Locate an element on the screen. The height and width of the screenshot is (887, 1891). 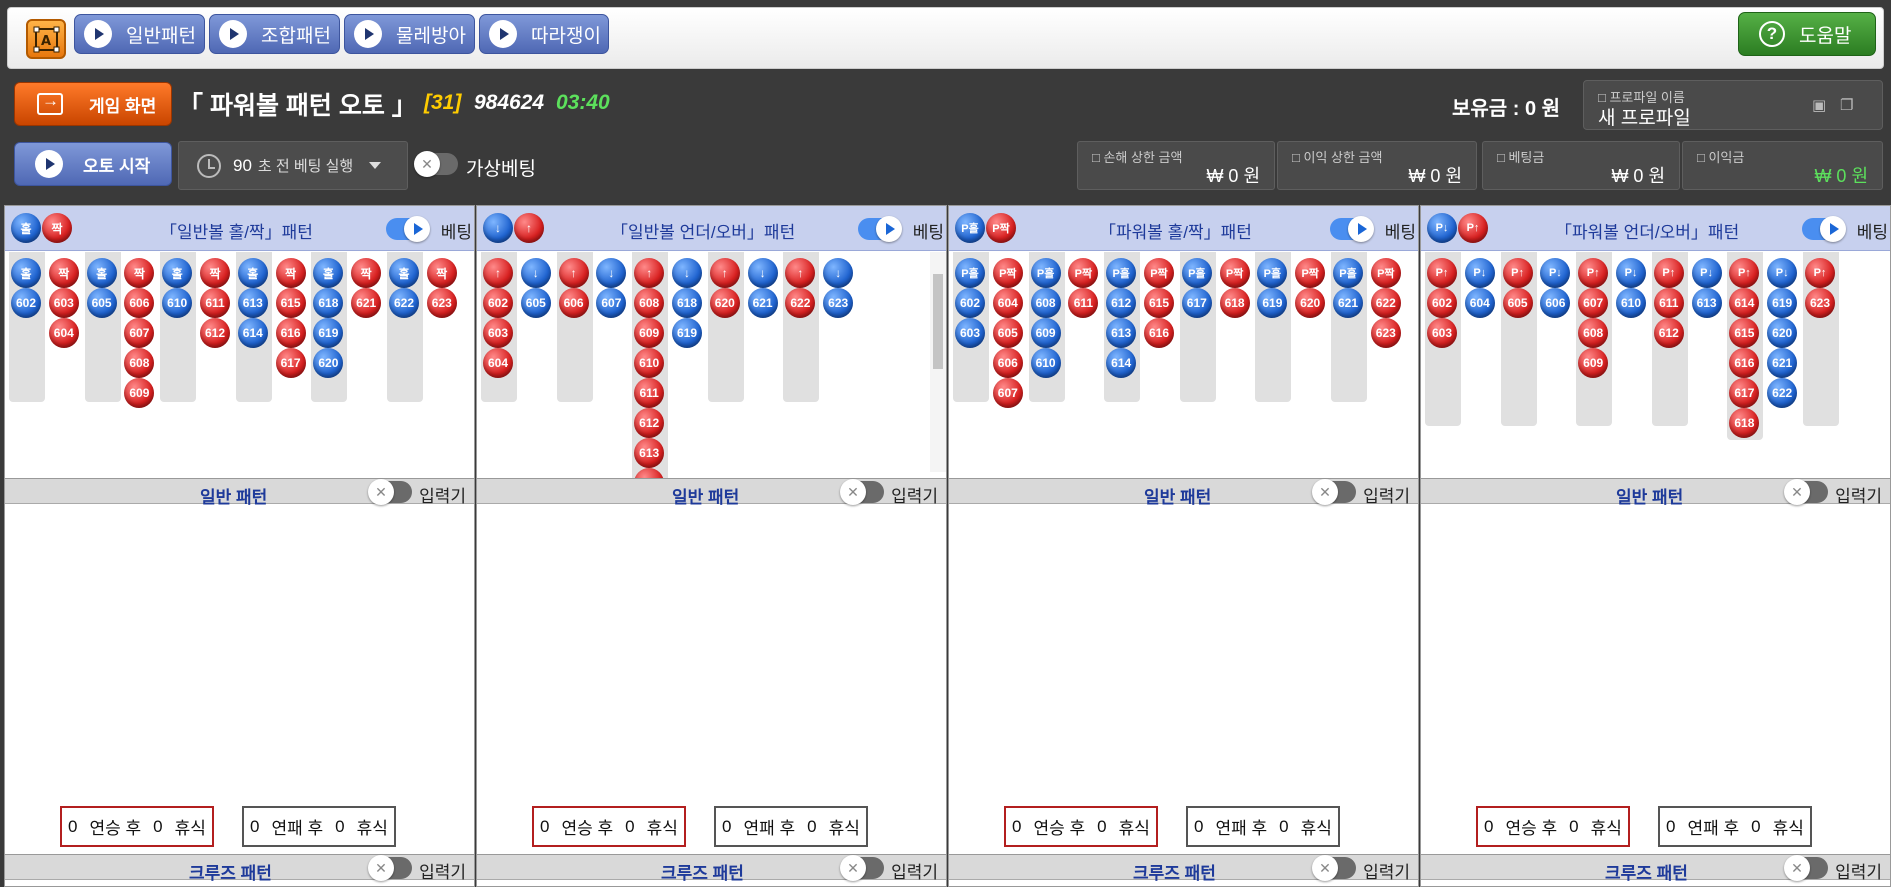
svg-text: A is located at coordinates (46, 41).